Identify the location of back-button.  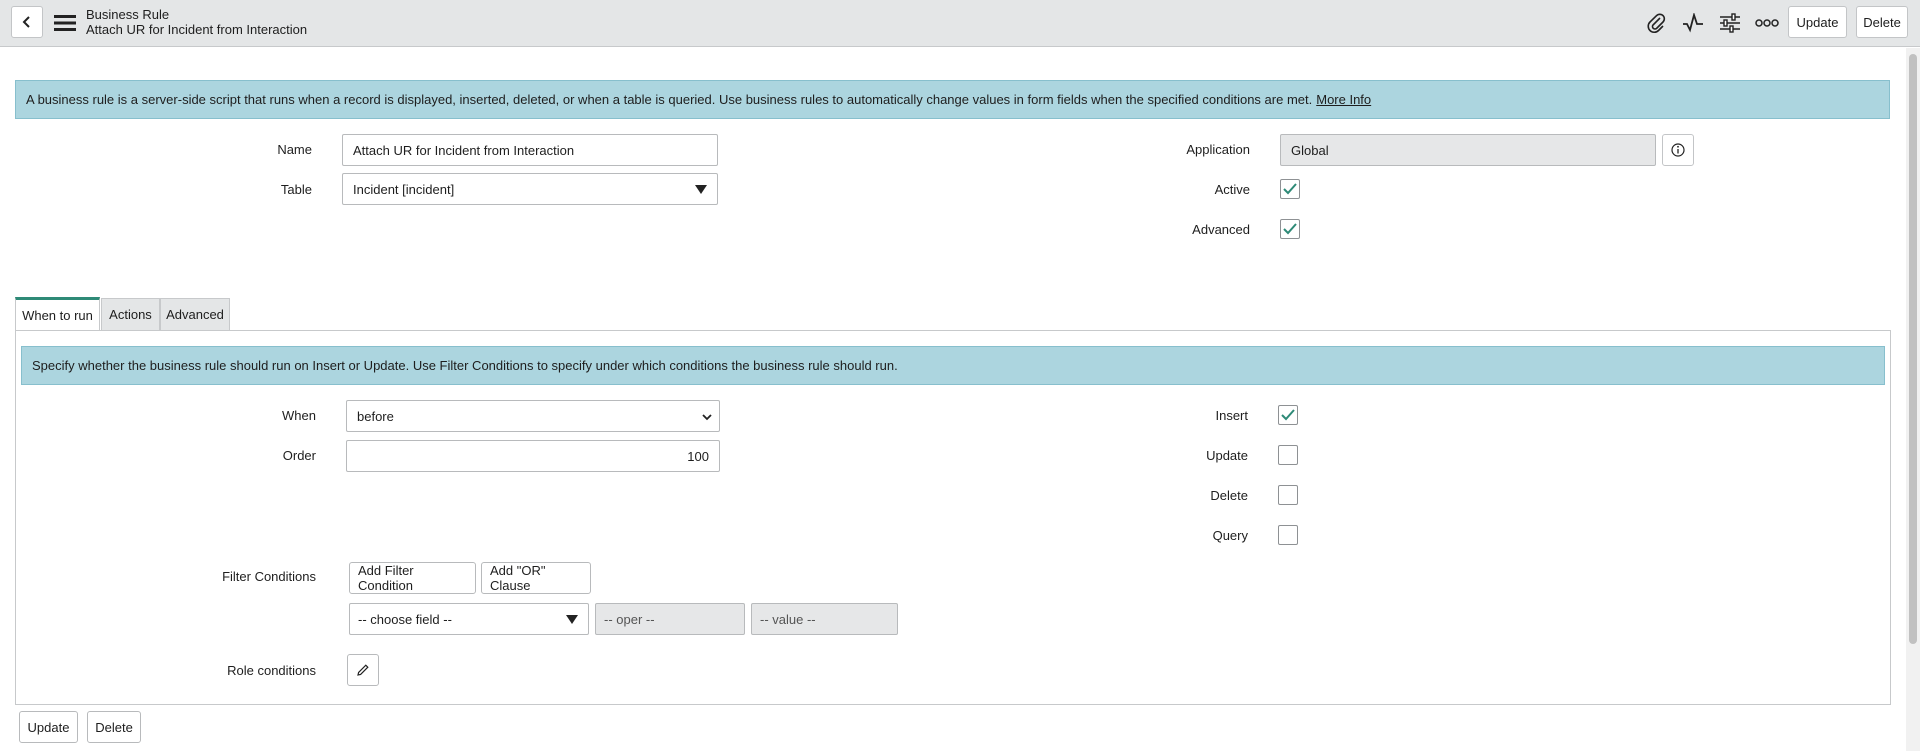
(27, 22).